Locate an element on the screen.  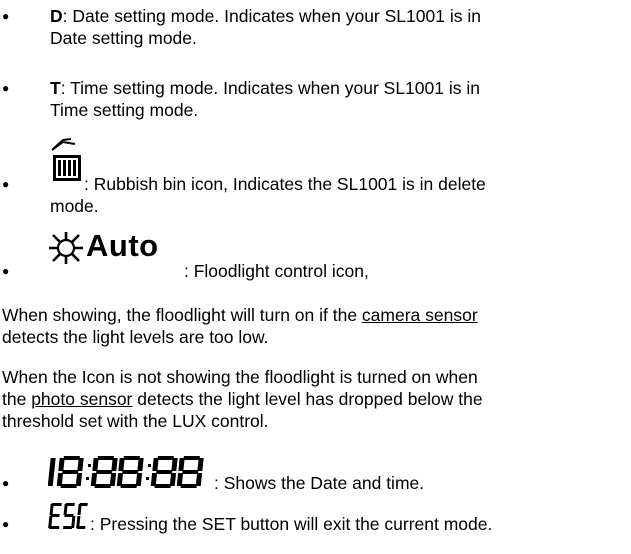
seven-segment-datetime-icon is located at coordinates (126, 472).